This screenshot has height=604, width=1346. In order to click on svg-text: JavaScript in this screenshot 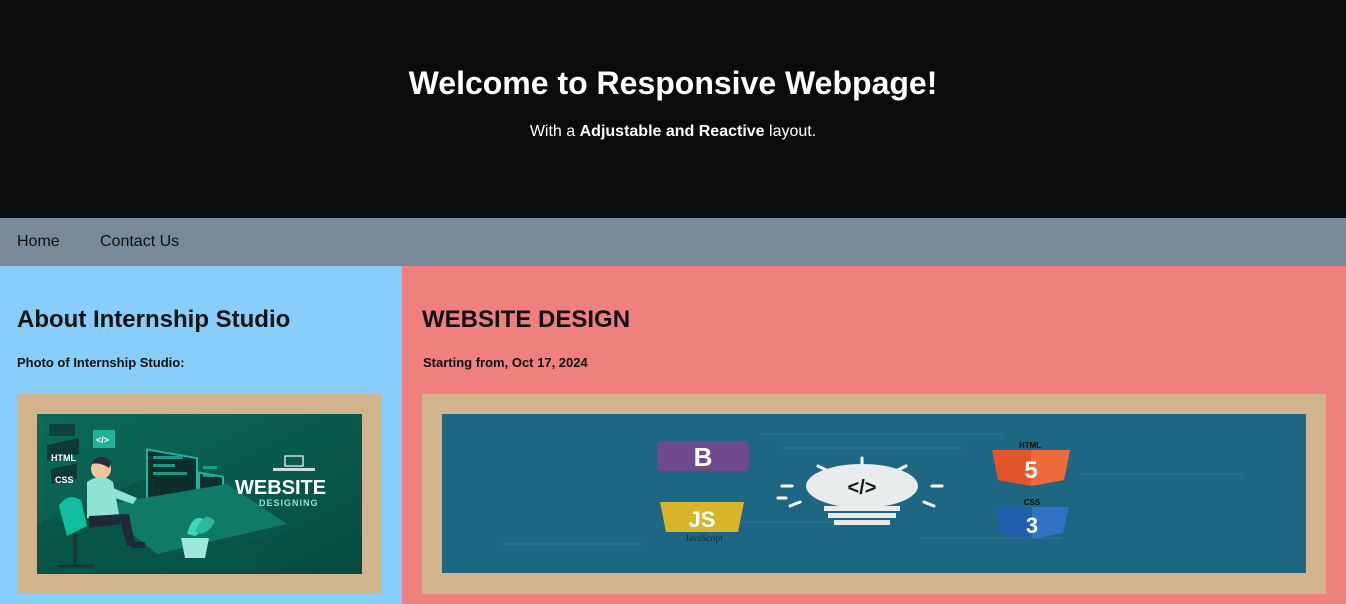, I will do `click(704, 538)`.